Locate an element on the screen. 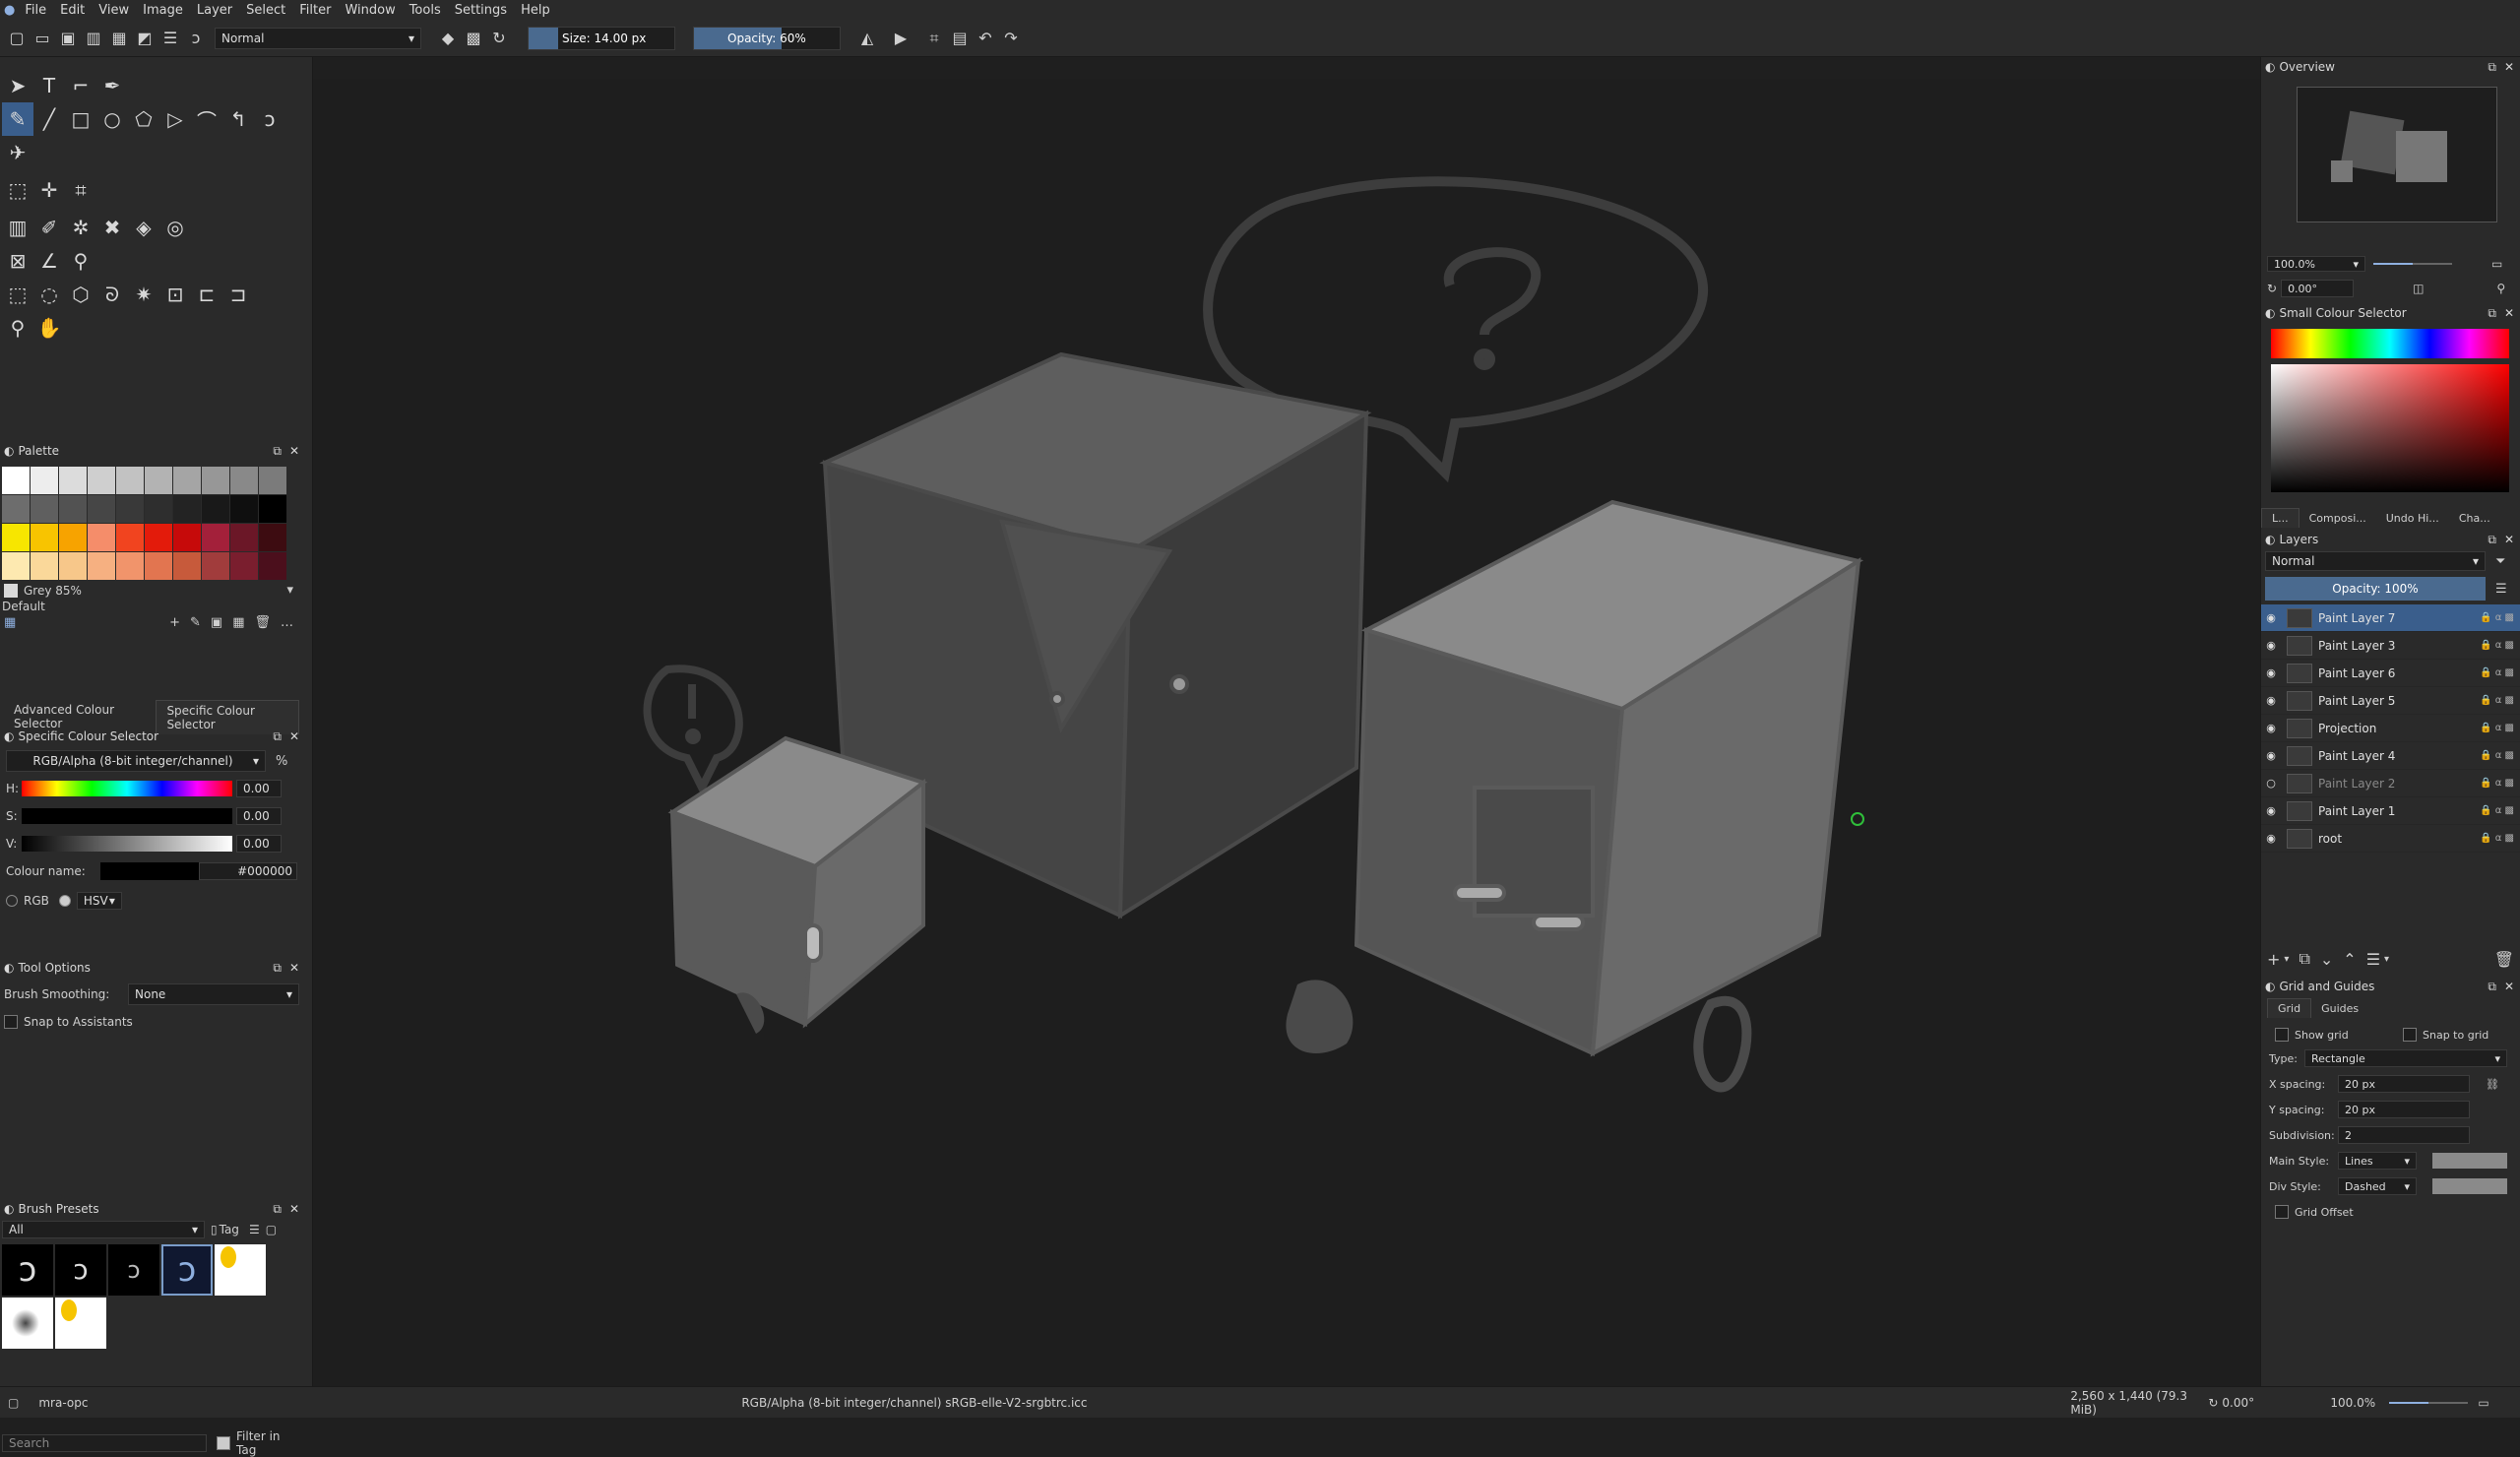 This screenshot has height=1457, width=2520. snap-assistants-checkbox is located at coordinates (11, 1022).